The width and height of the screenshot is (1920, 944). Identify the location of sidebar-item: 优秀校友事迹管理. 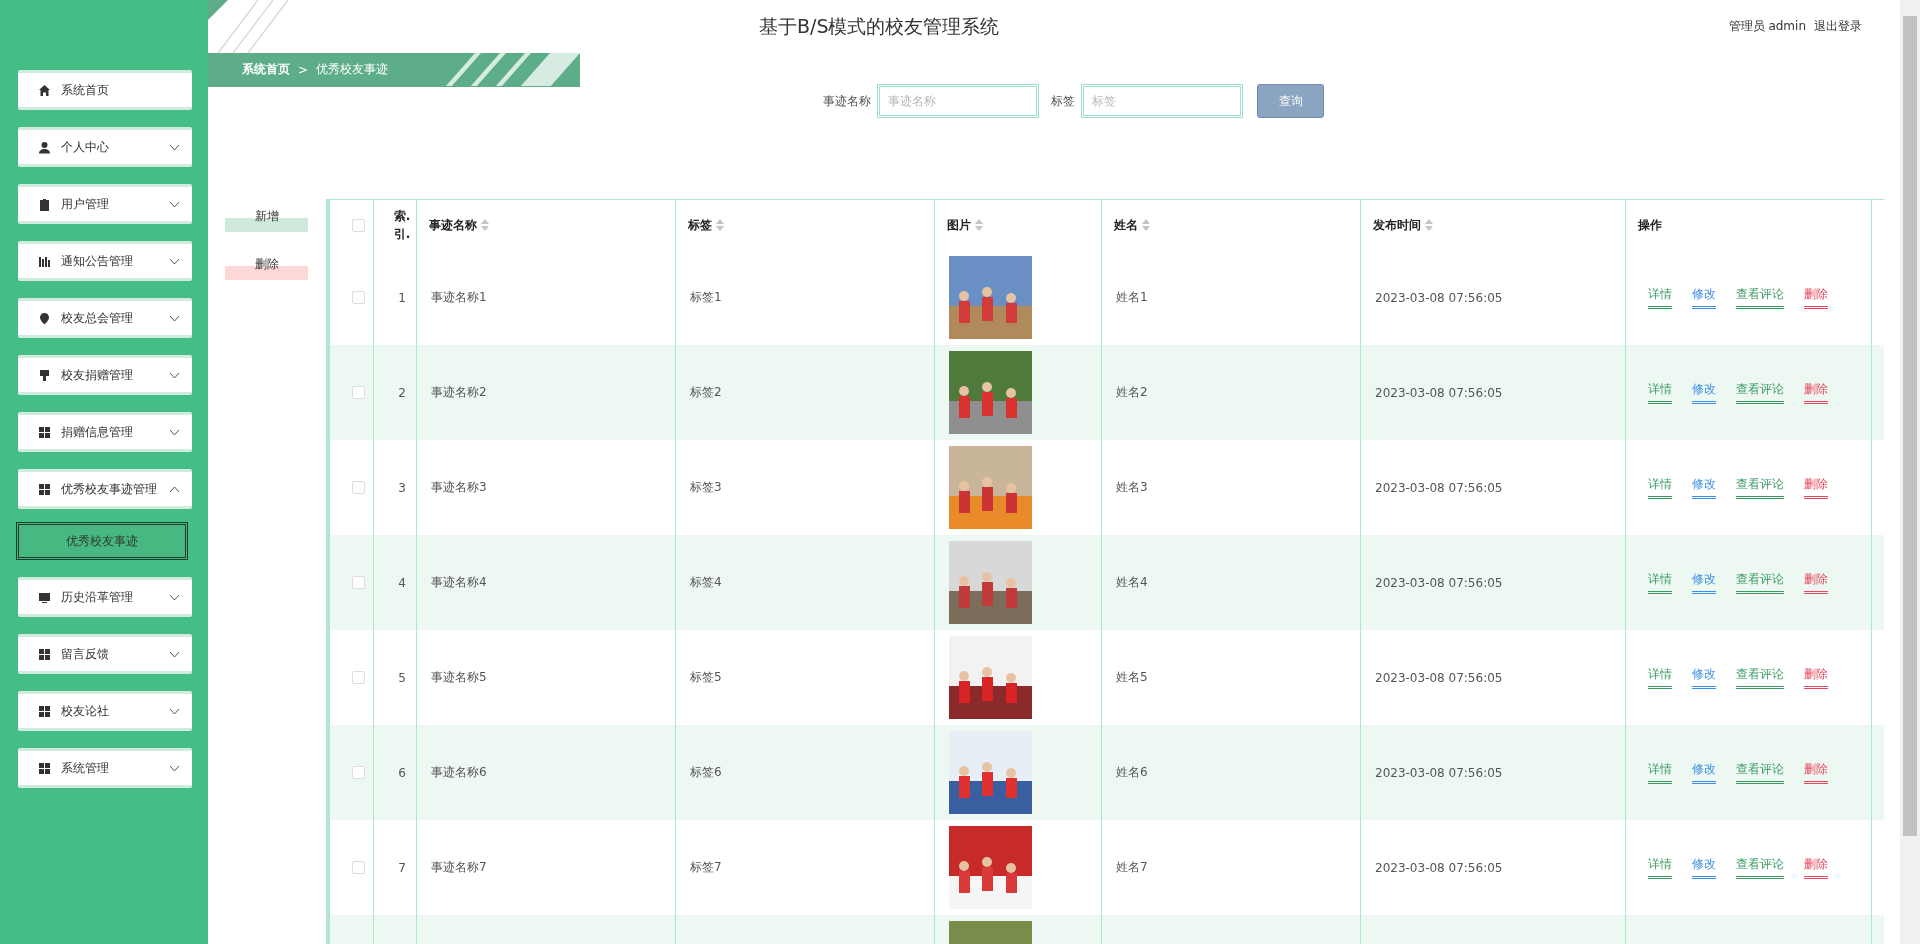
(105, 489).